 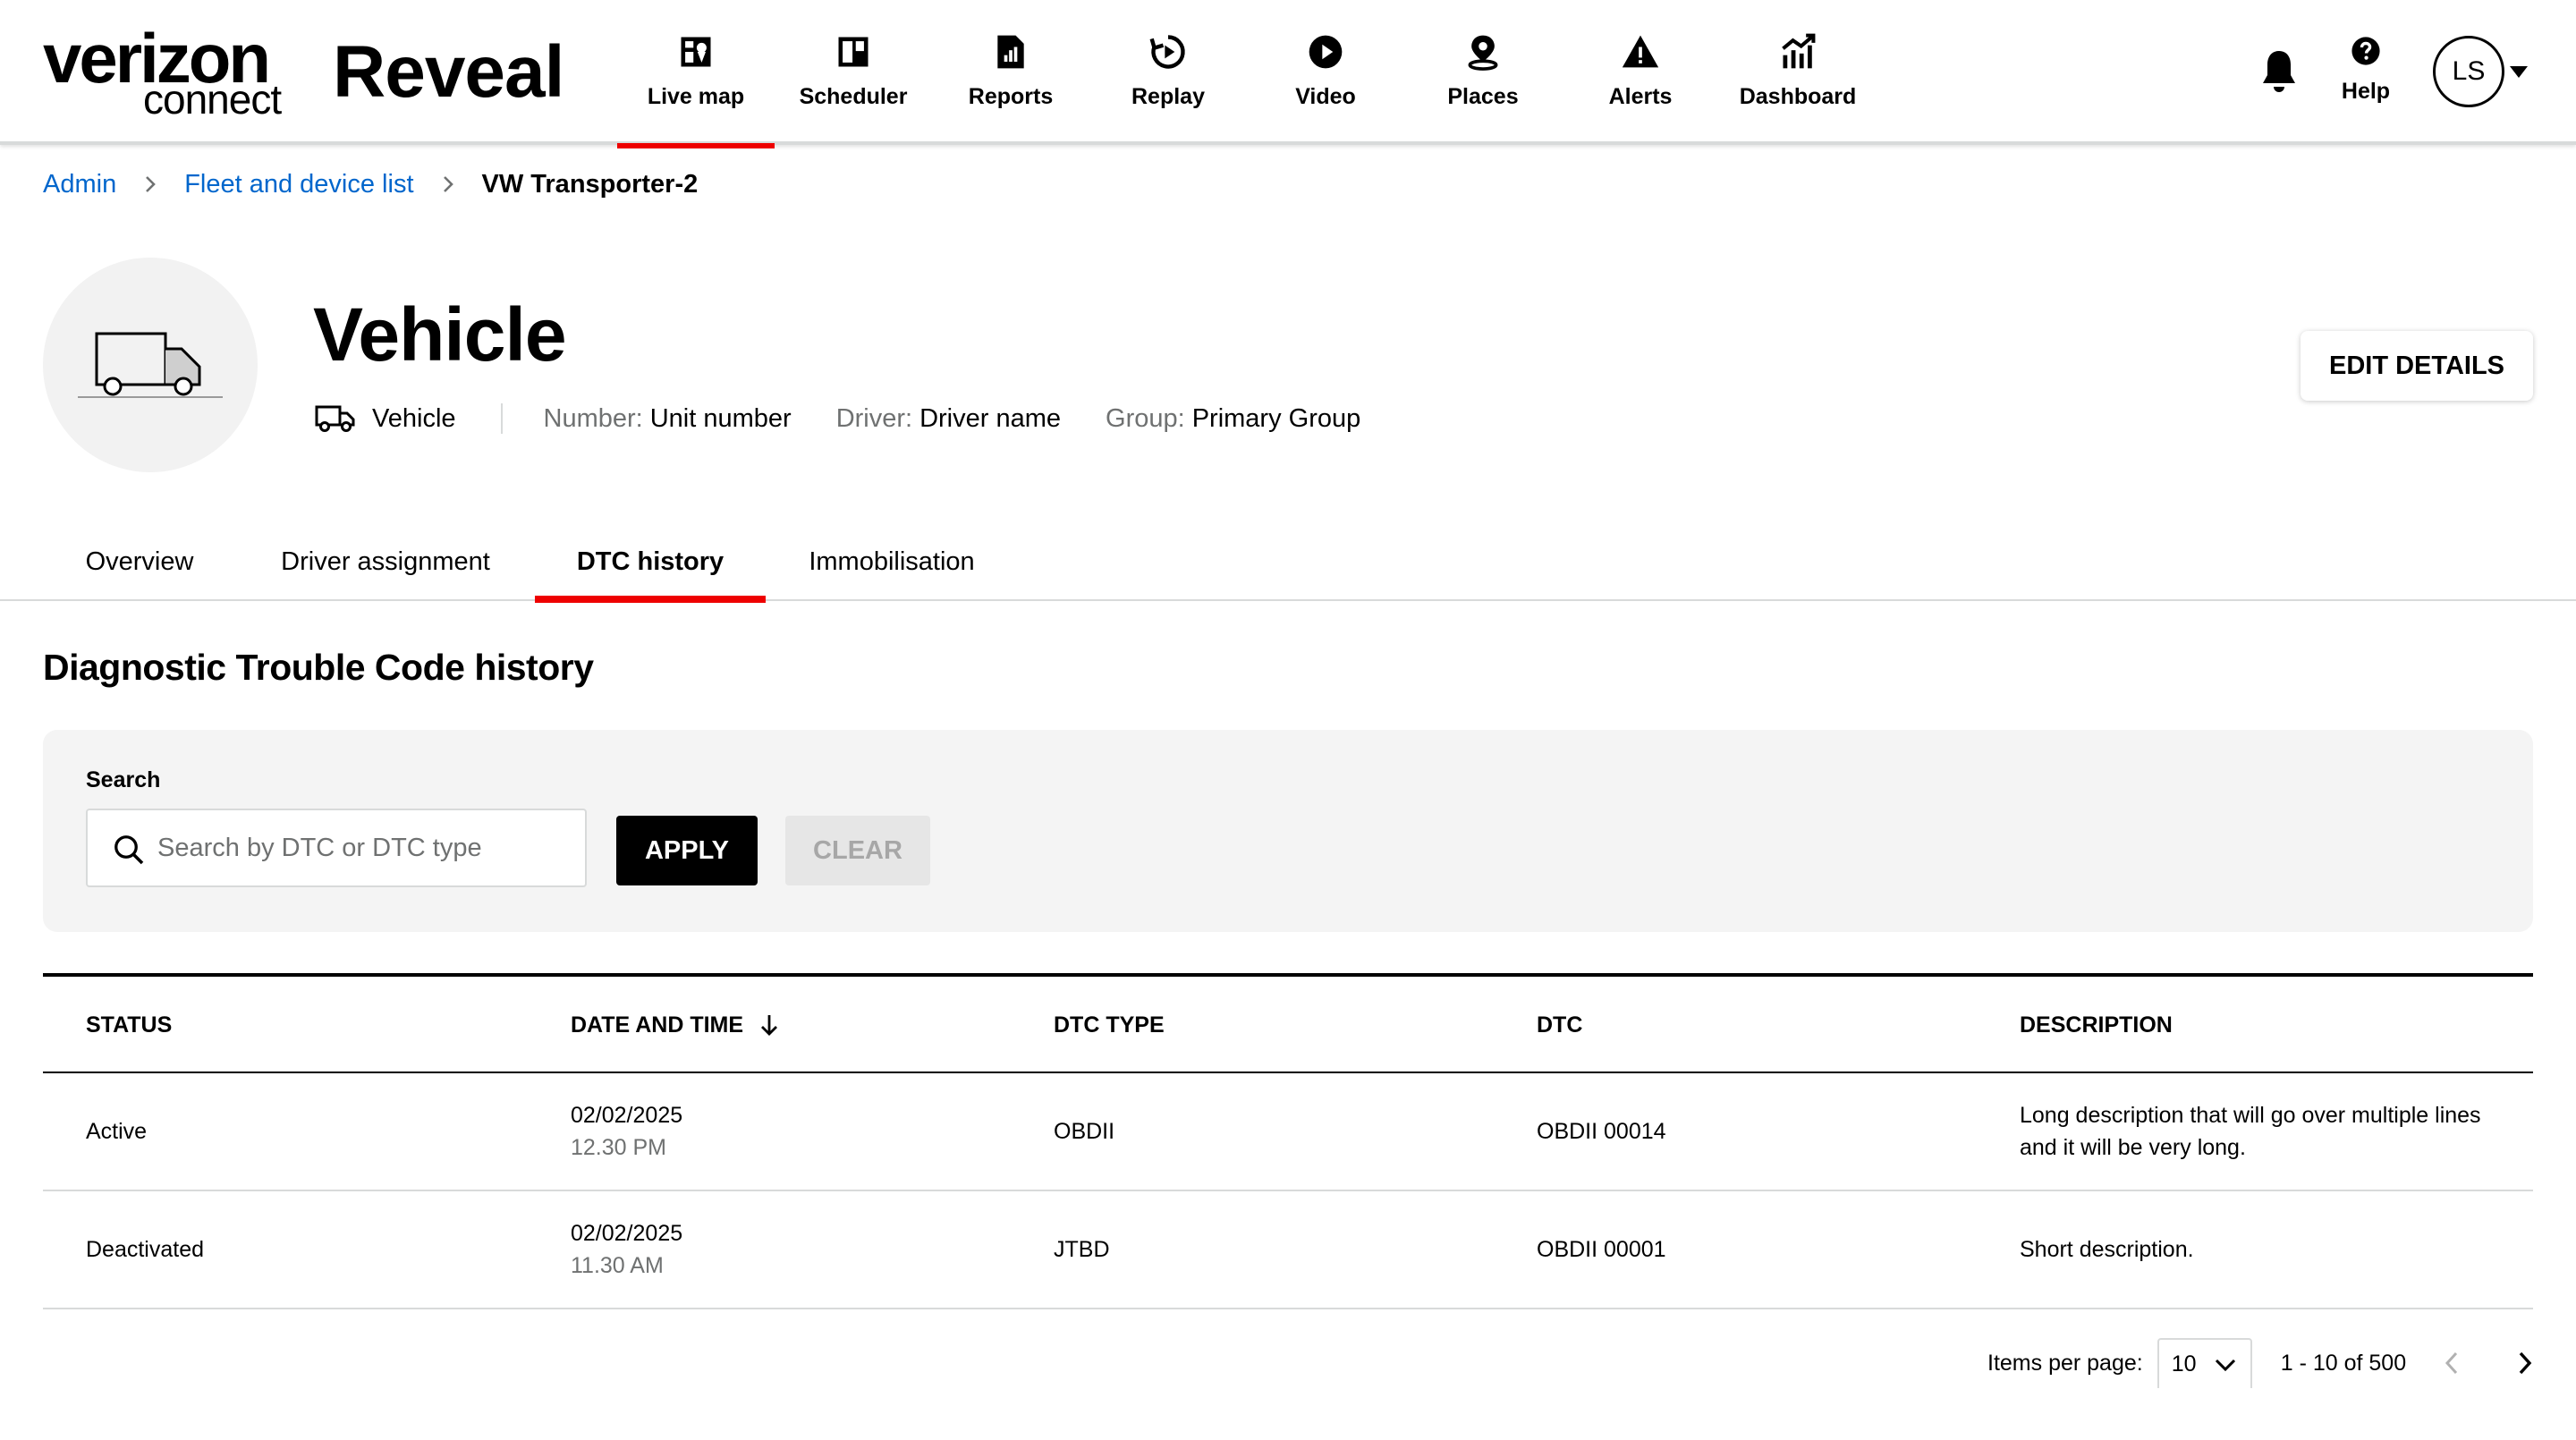 What do you see at coordinates (117, 1131) in the screenshot?
I see `status-cell: Active` at bounding box center [117, 1131].